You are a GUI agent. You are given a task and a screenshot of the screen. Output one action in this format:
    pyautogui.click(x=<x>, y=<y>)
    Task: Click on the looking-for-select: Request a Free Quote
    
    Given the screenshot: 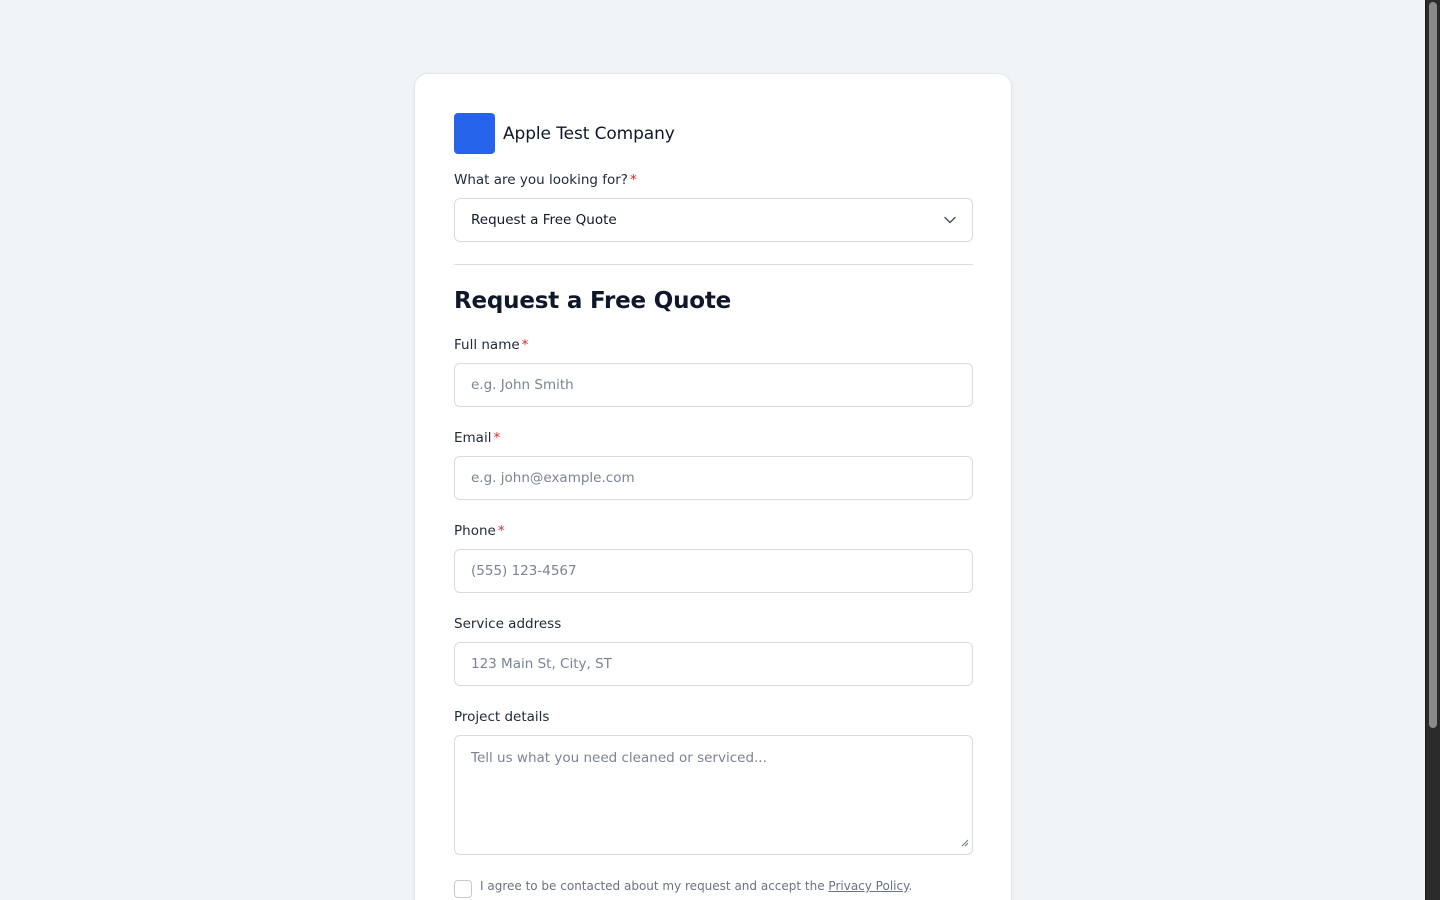 What is the action you would take?
    pyautogui.click(x=713, y=220)
    